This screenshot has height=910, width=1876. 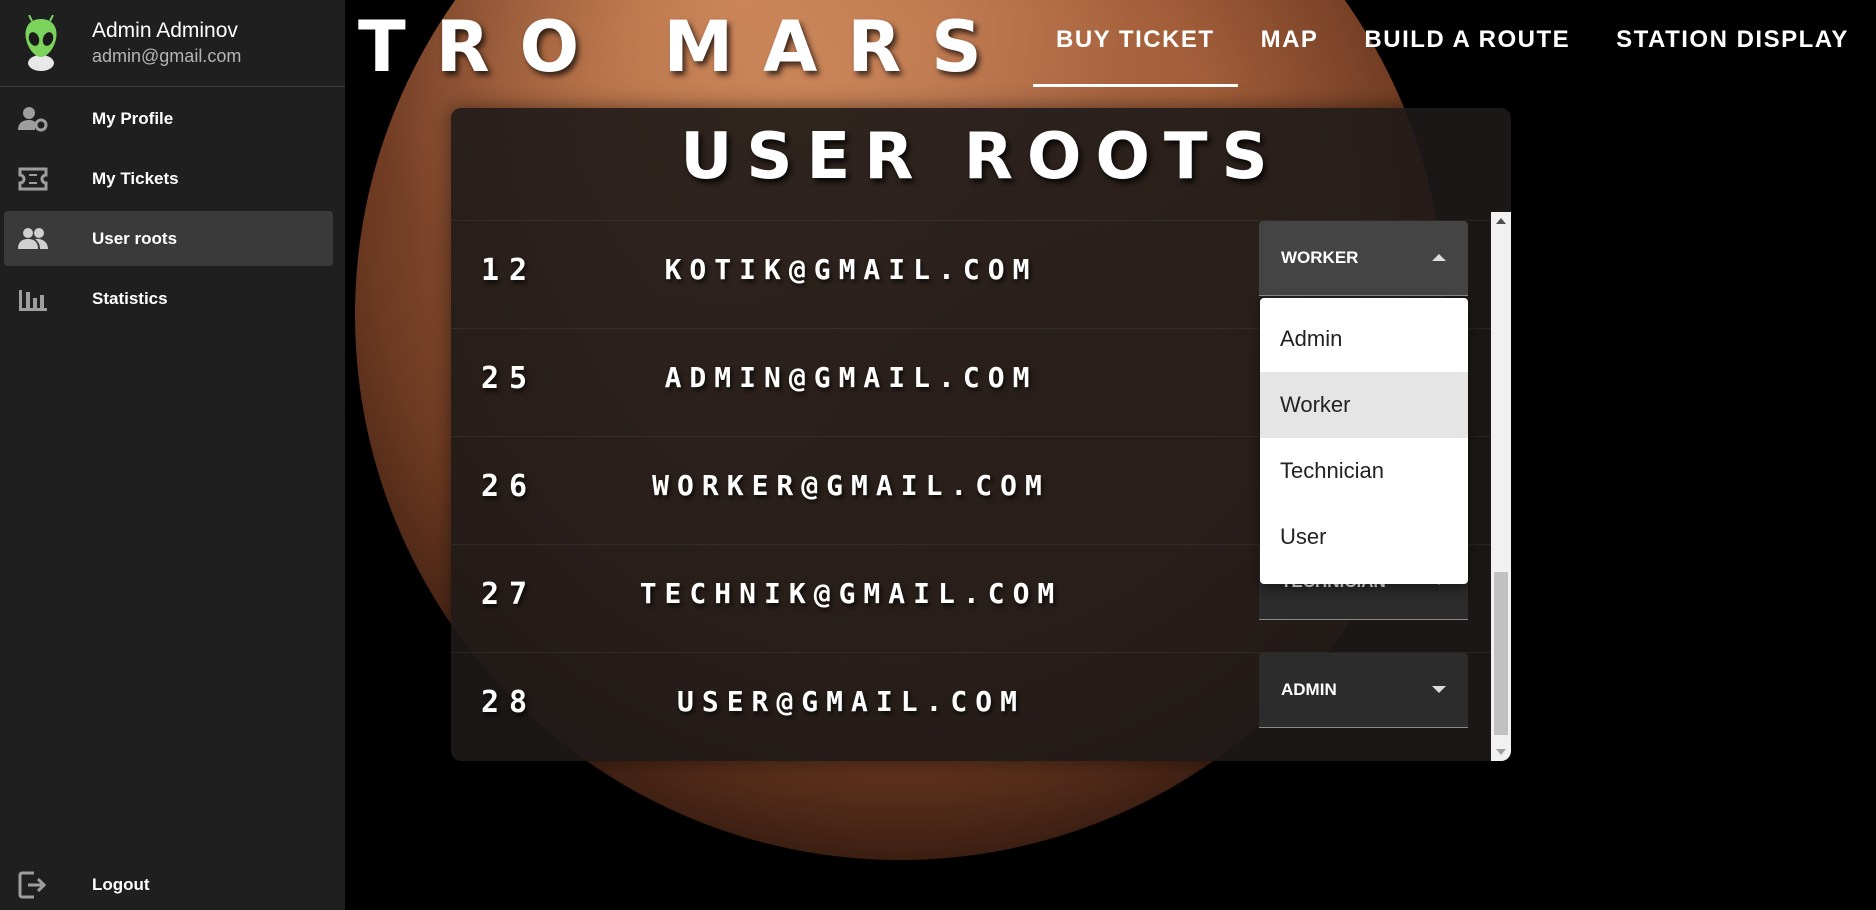 What do you see at coordinates (1439, 257) in the screenshot?
I see `caret-up-icon` at bounding box center [1439, 257].